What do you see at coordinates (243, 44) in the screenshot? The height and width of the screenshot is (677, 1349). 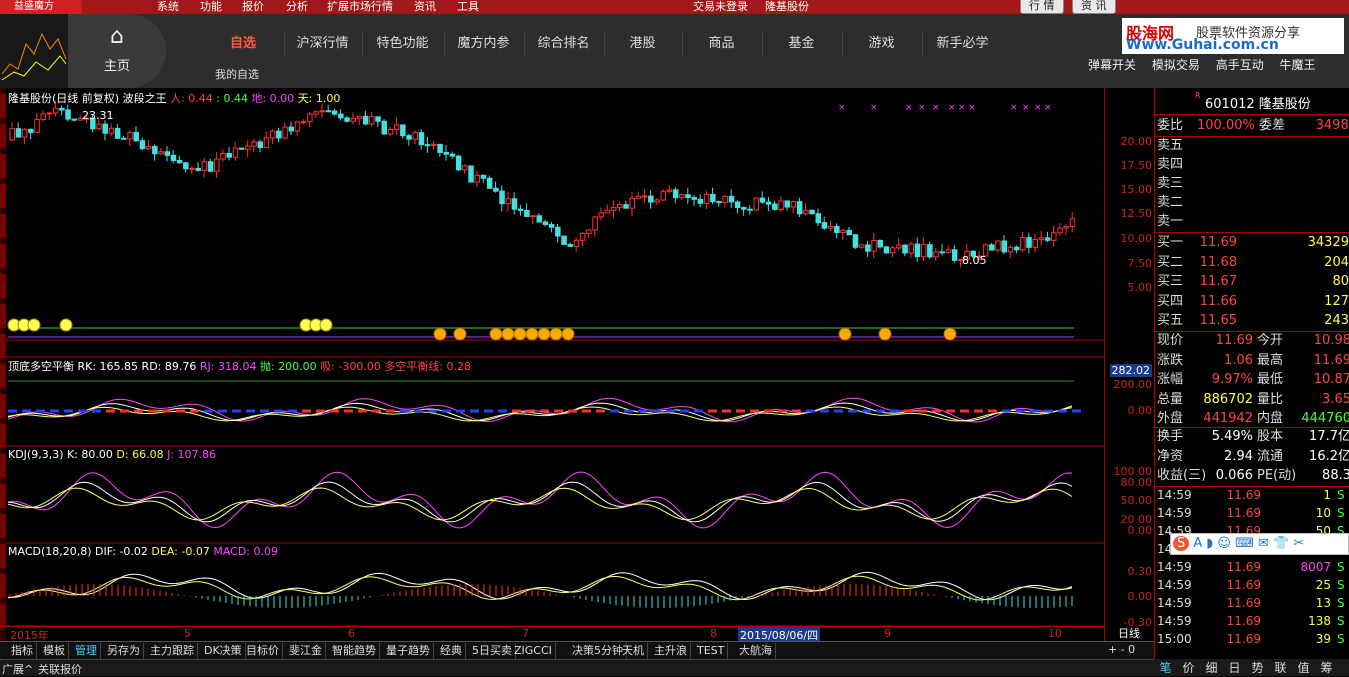 I see `tab-favorites: 自选` at bounding box center [243, 44].